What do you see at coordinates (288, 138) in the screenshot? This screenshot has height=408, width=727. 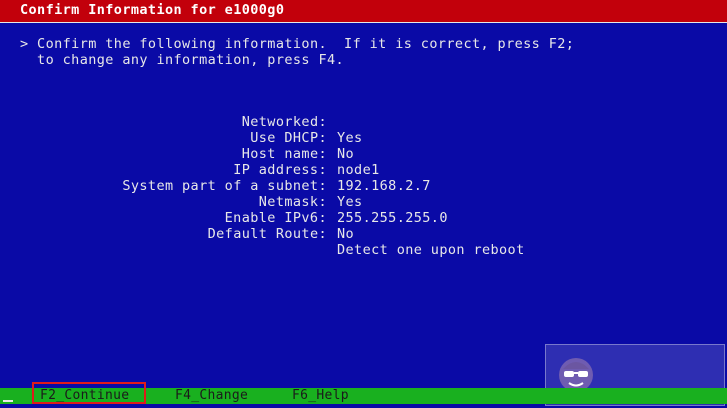 I see `detail-label: Use DHCP:` at bounding box center [288, 138].